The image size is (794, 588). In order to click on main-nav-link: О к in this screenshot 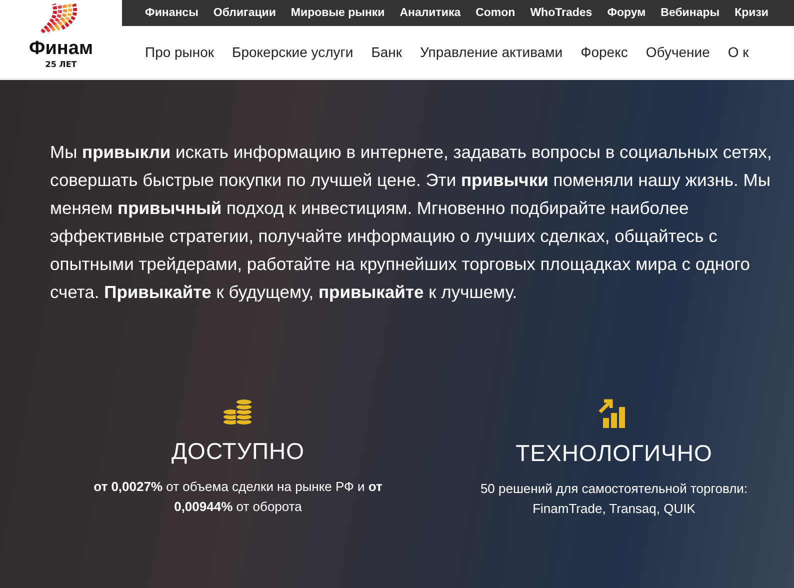, I will do `click(738, 52)`.